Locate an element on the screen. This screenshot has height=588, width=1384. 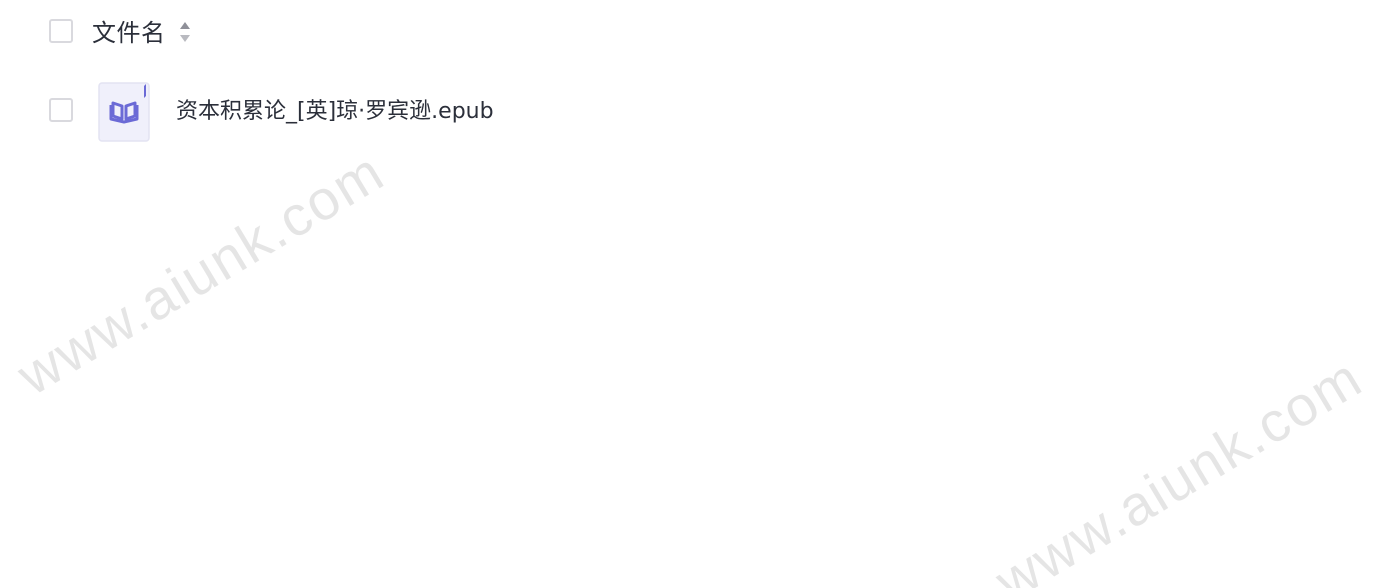
epub-book-icon is located at coordinates (124, 112).